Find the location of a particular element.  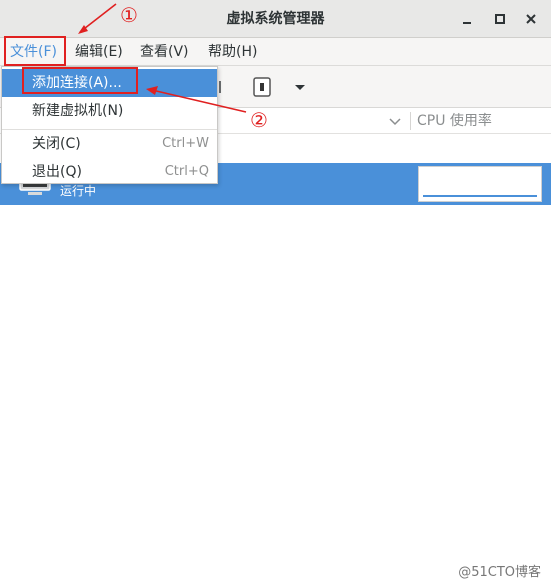

watermark-text: @51CTO博客 is located at coordinates (499, 572).